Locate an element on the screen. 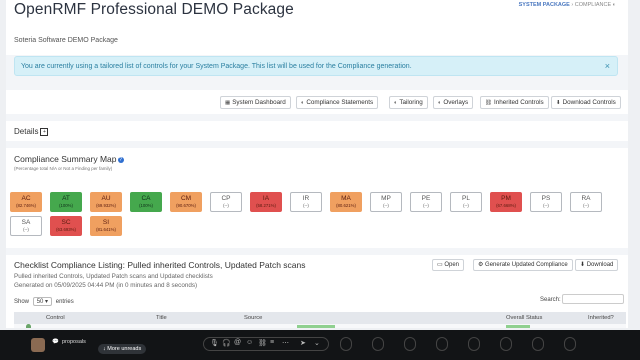 The image size is (640, 360). page-length-select: 50 ▾ is located at coordinates (42, 301).